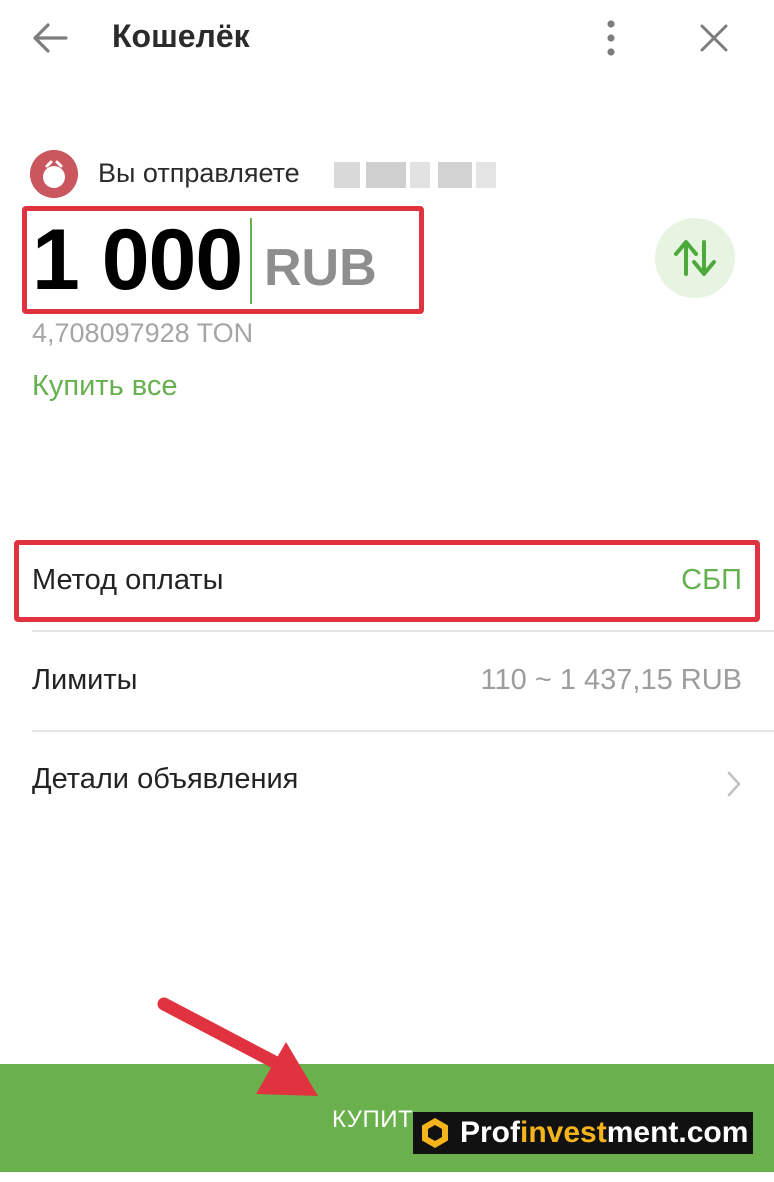  Describe the element at coordinates (137, 260) in the screenshot. I see `amount-input: 1 000` at that location.